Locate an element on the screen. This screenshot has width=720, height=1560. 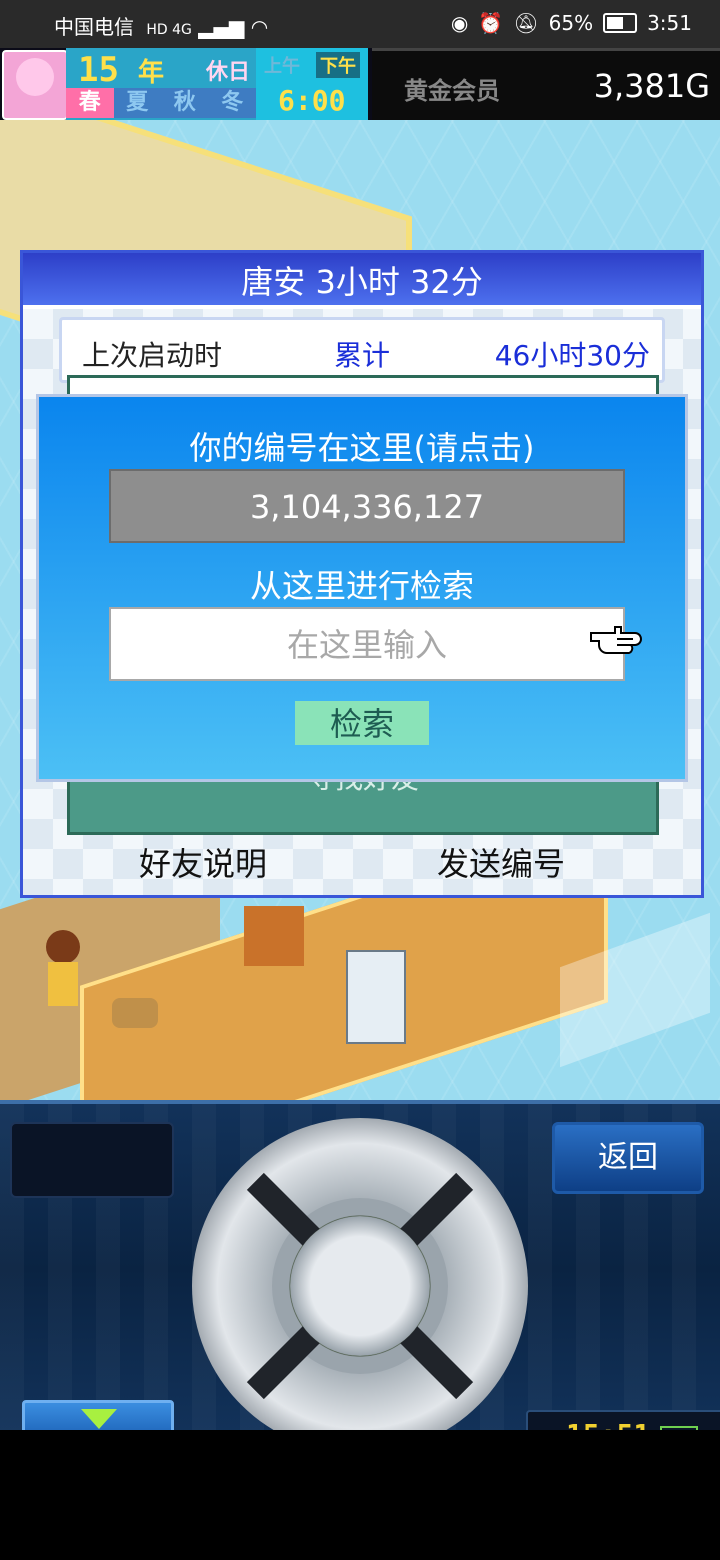
search-input: 在这里输入 is located at coordinates (367, 644).